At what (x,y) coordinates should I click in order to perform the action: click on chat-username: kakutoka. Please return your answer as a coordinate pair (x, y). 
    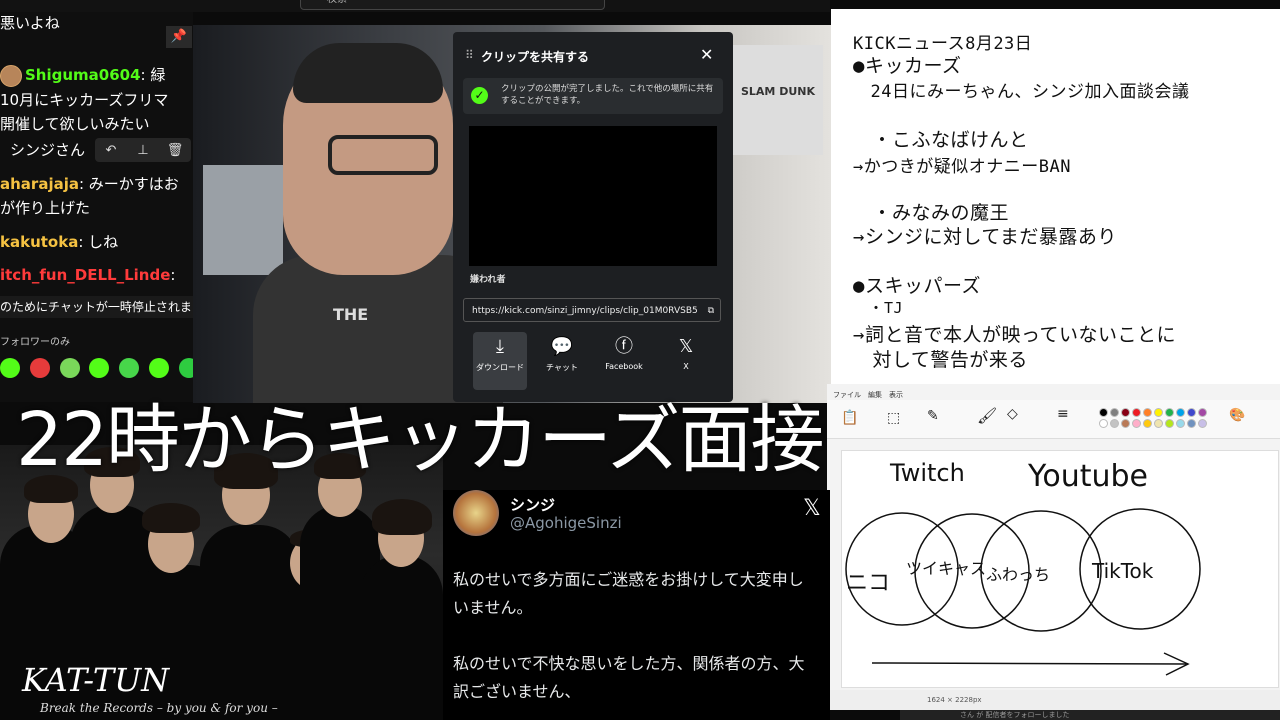
    Looking at the image, I should click on (39, 242).